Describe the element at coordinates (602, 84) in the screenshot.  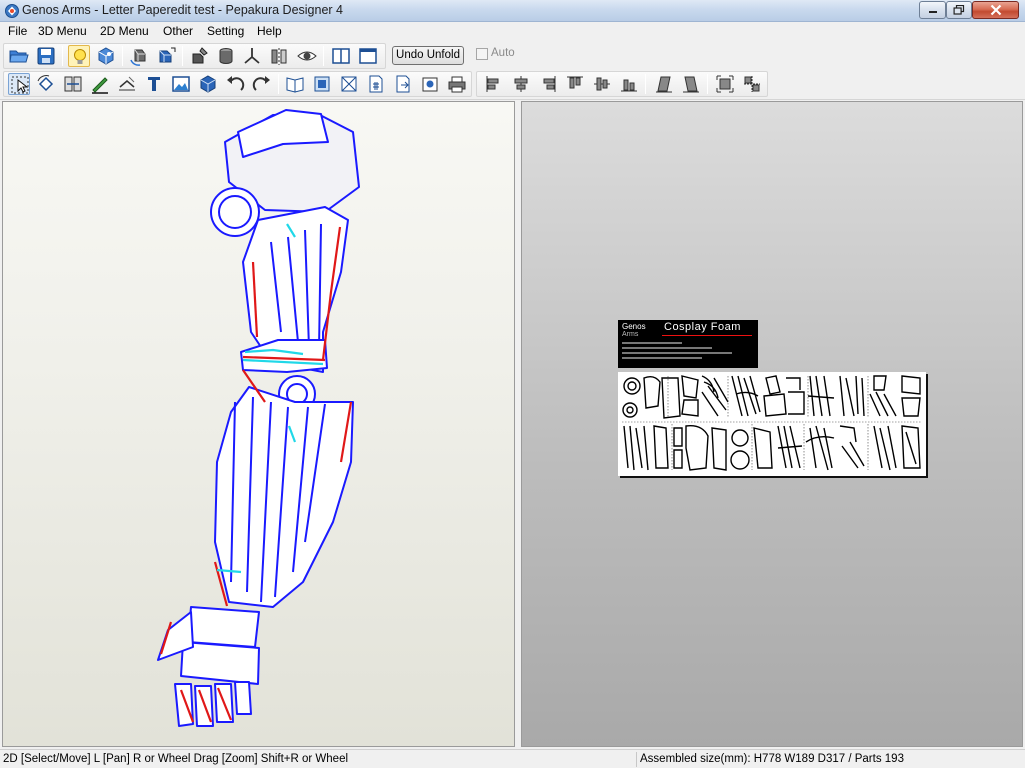
I see `align-center-v-button` at that location.